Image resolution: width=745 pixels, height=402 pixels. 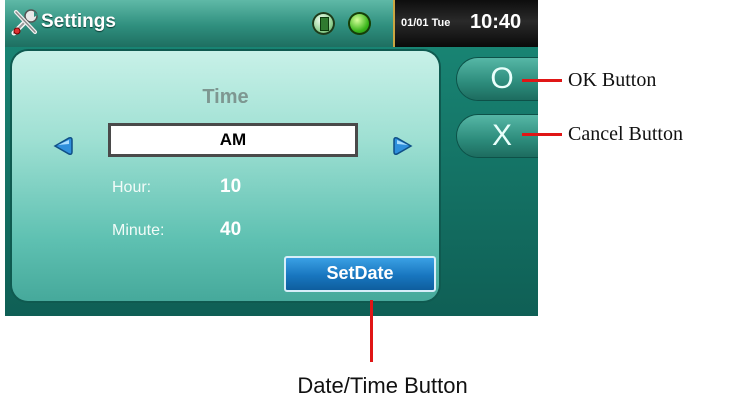 What do you see at coordinates (359, 23) in the screenshot?
I see `gps-status-icon` at bounding box center [359, 23].